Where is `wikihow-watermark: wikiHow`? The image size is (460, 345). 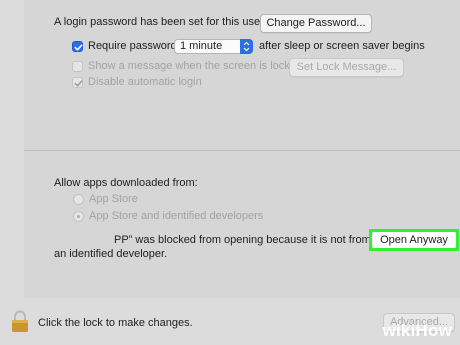
wikihow-watermark: wikiHow is located at coordinates (417, 331).